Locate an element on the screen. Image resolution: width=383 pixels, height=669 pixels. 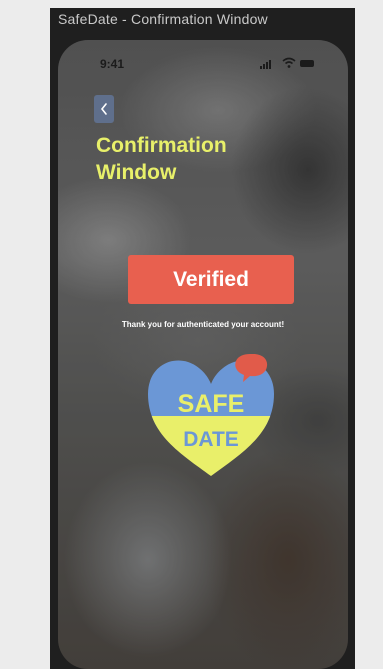
back-button is located at coordinates (104, 109).